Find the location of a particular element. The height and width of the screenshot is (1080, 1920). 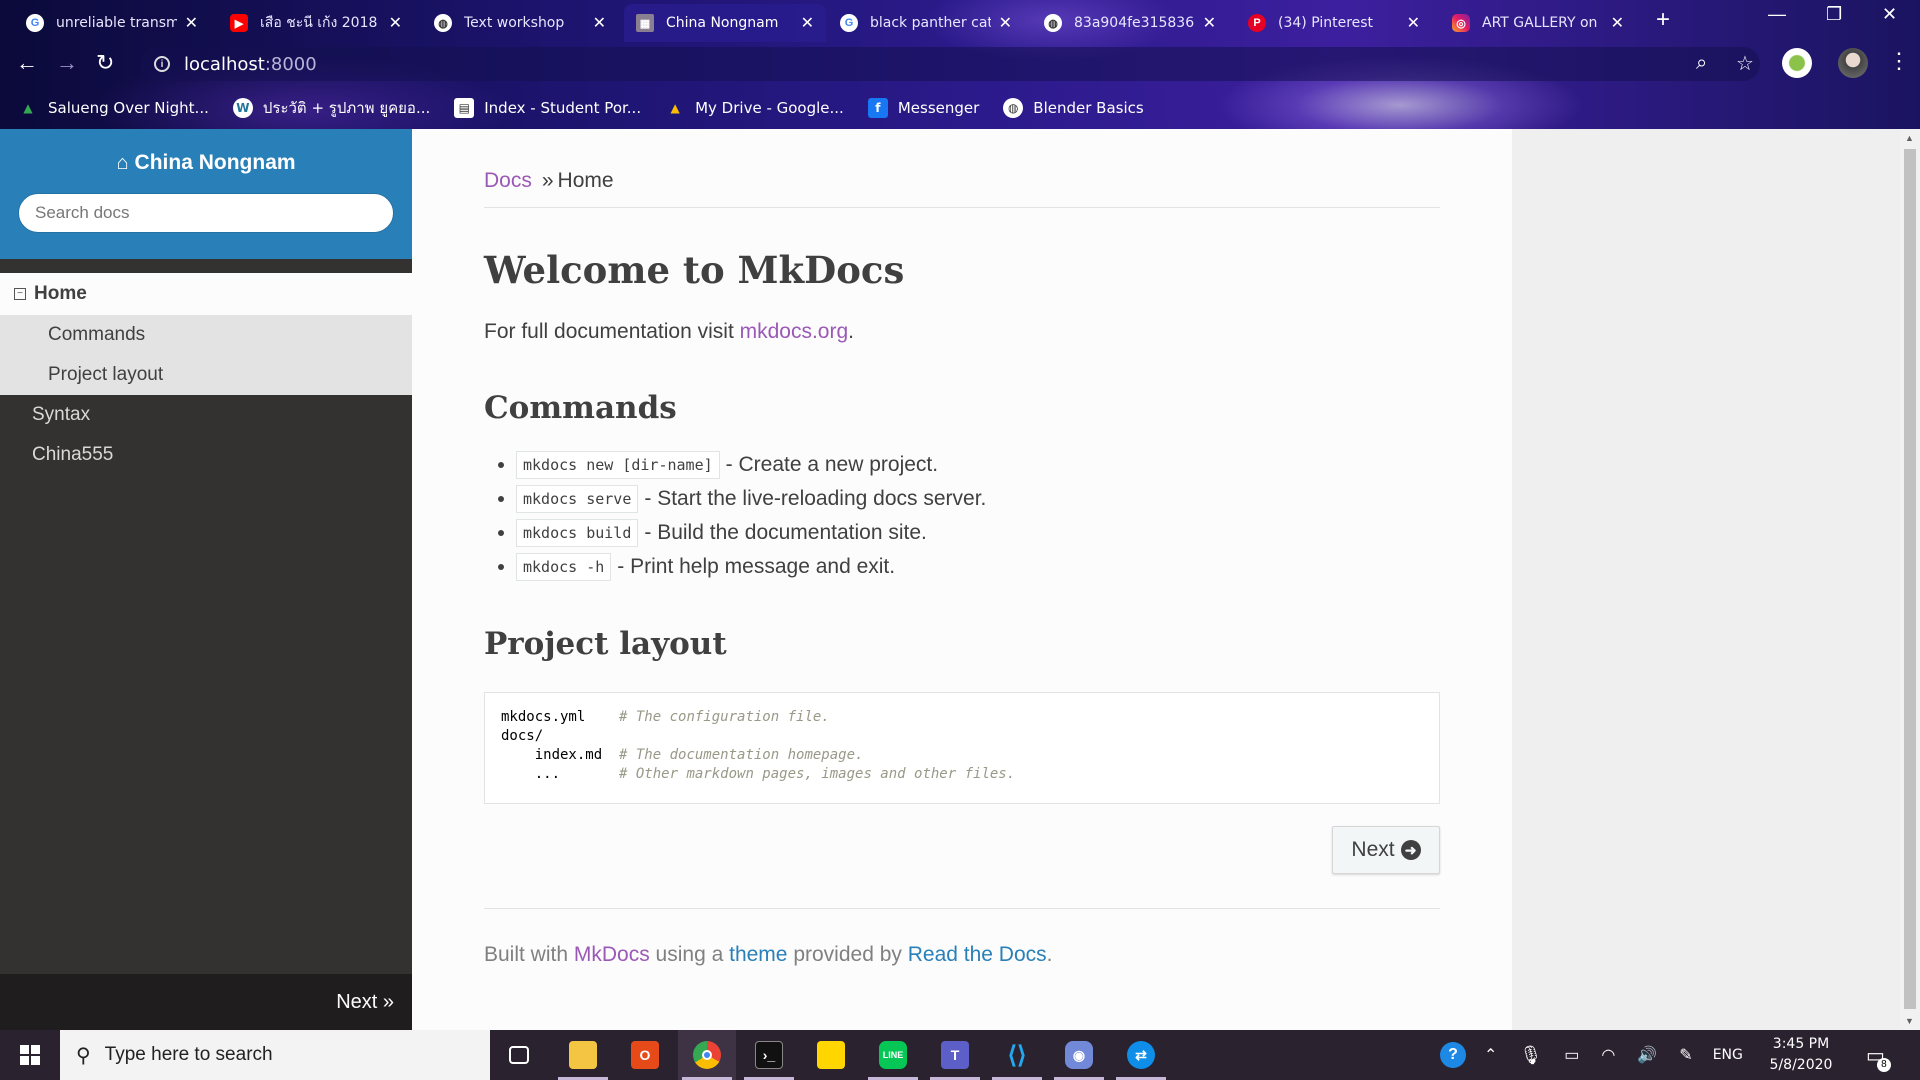

search-input is located at coordinates (214, 213).